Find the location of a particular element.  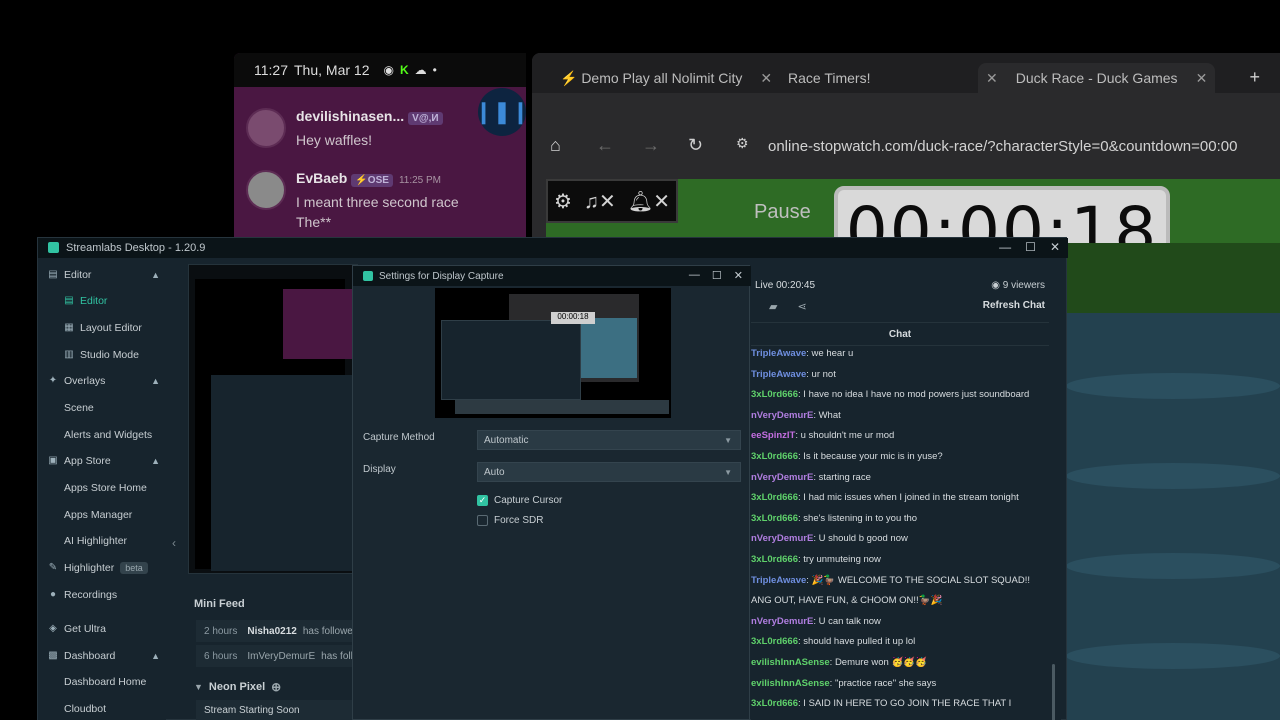

sidebar-item-alerts-widgets: Alerts and Widgets is located at coordinates (102, 435).